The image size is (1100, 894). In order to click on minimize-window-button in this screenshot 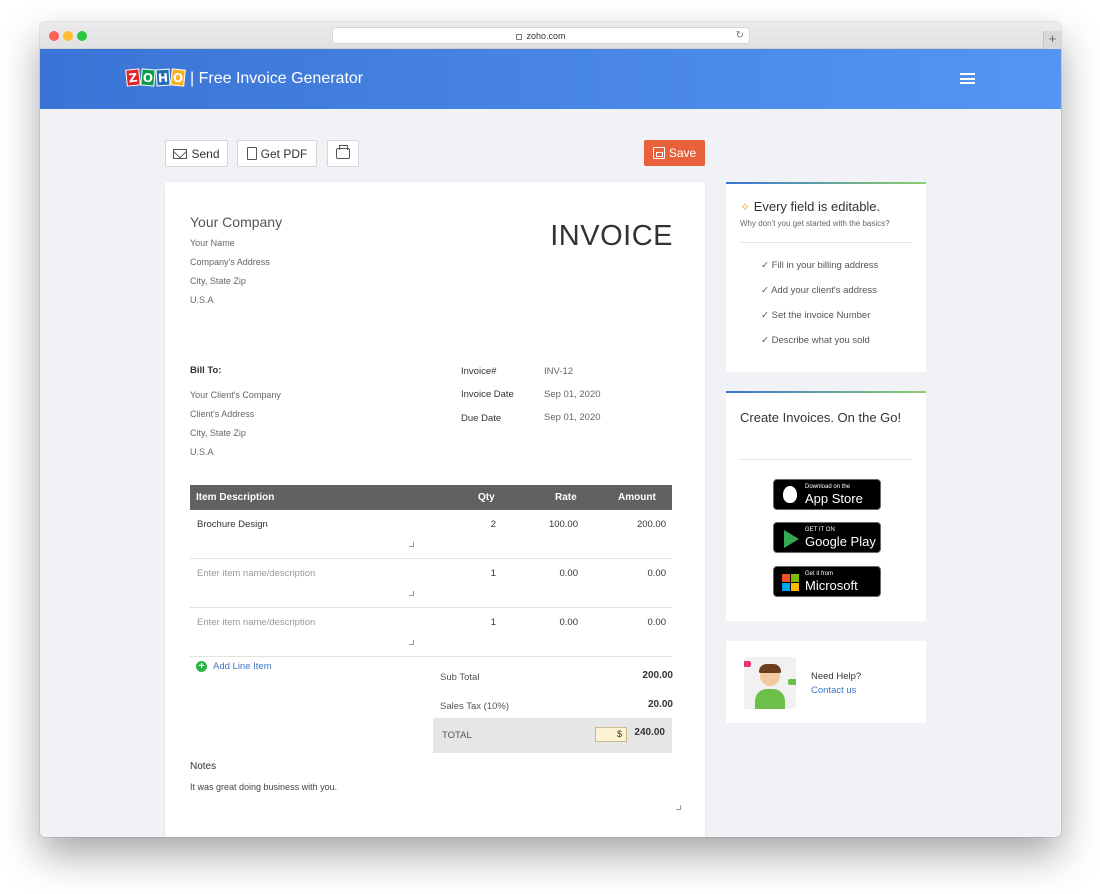, I will do `click(68, 36)`.